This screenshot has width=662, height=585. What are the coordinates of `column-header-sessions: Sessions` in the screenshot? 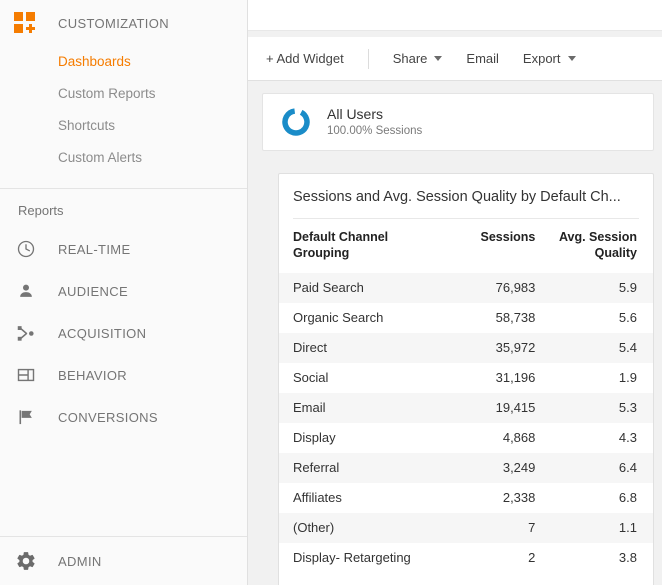 It's located at (492, 246).